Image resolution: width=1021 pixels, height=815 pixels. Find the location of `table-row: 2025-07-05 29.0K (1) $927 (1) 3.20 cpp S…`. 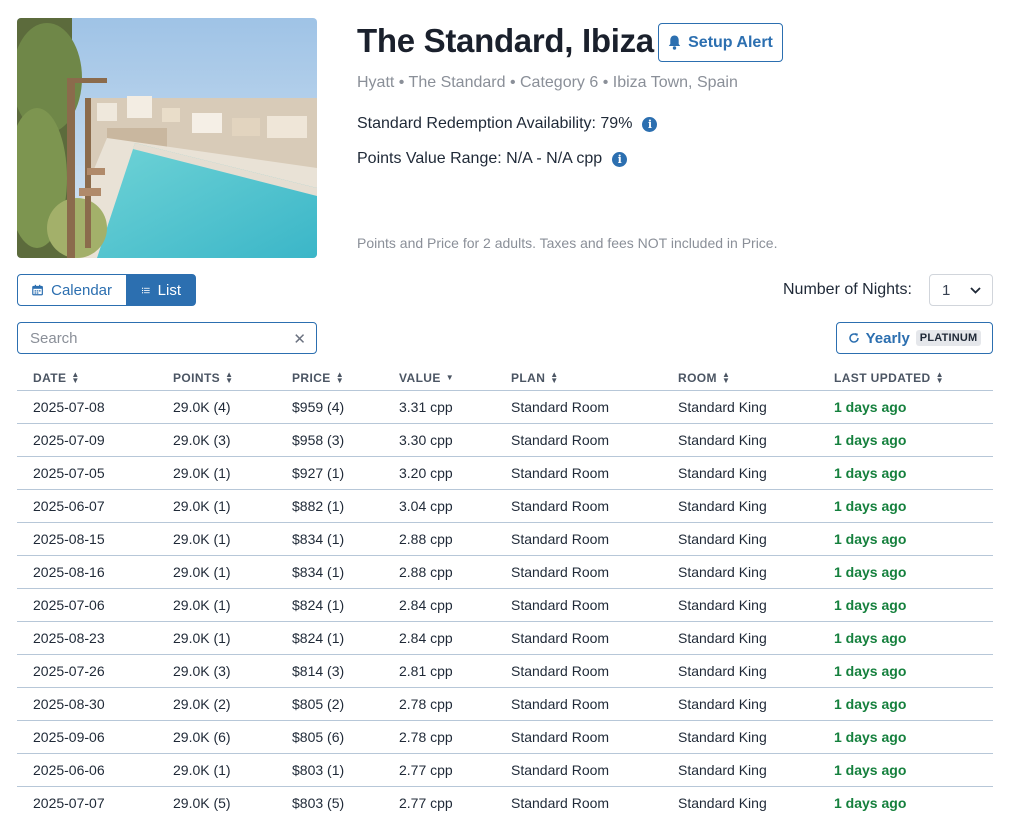

table-row: 2025-07-05 29.0K (1) $927 (1) 3.20 cpp S… is located at coordinates (505, 473).